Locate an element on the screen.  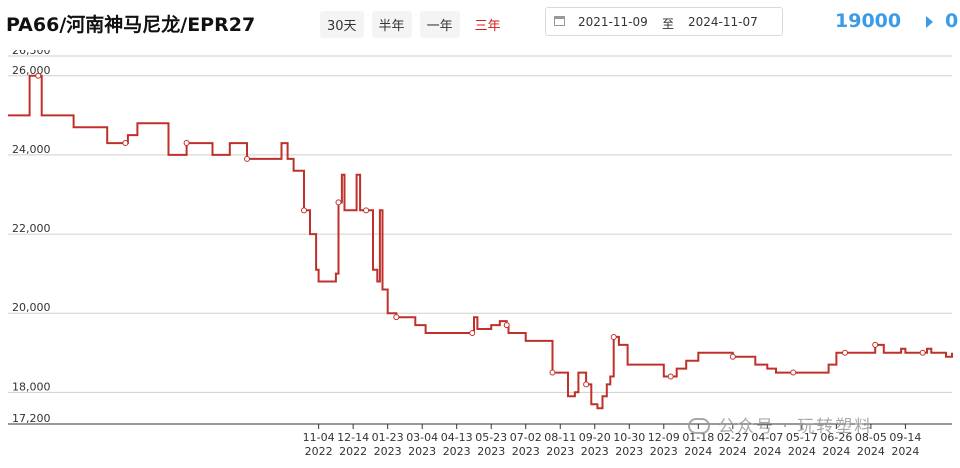
x-tick-label: 09-20 is located at coordinates (595, 437).